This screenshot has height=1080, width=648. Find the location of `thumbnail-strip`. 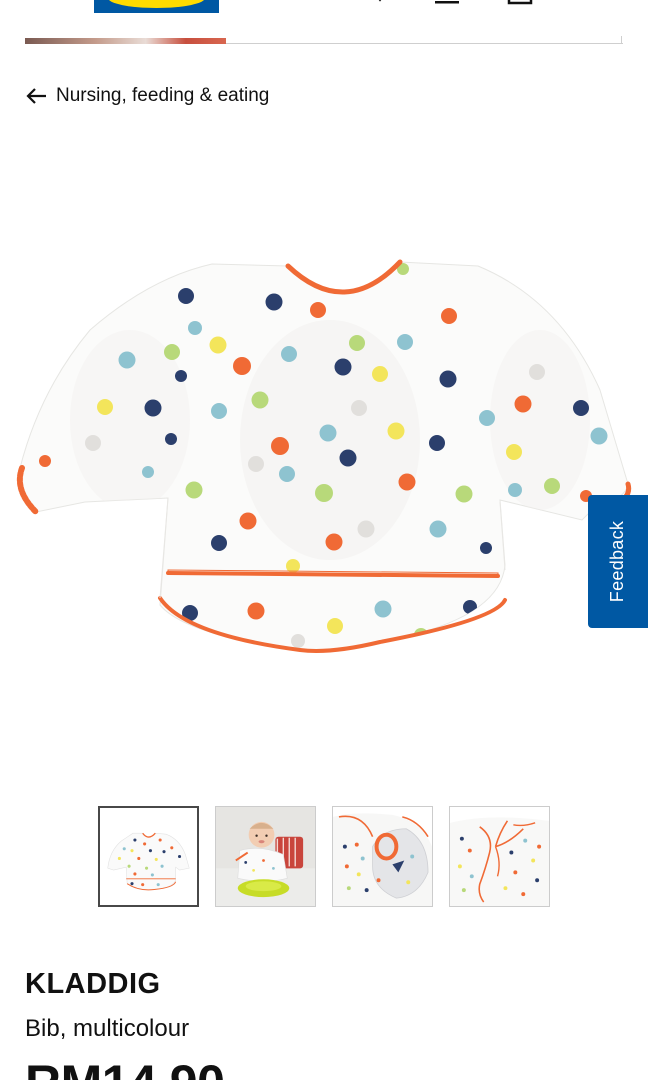

thumbnail-strip is located at coordinates (324, 856).